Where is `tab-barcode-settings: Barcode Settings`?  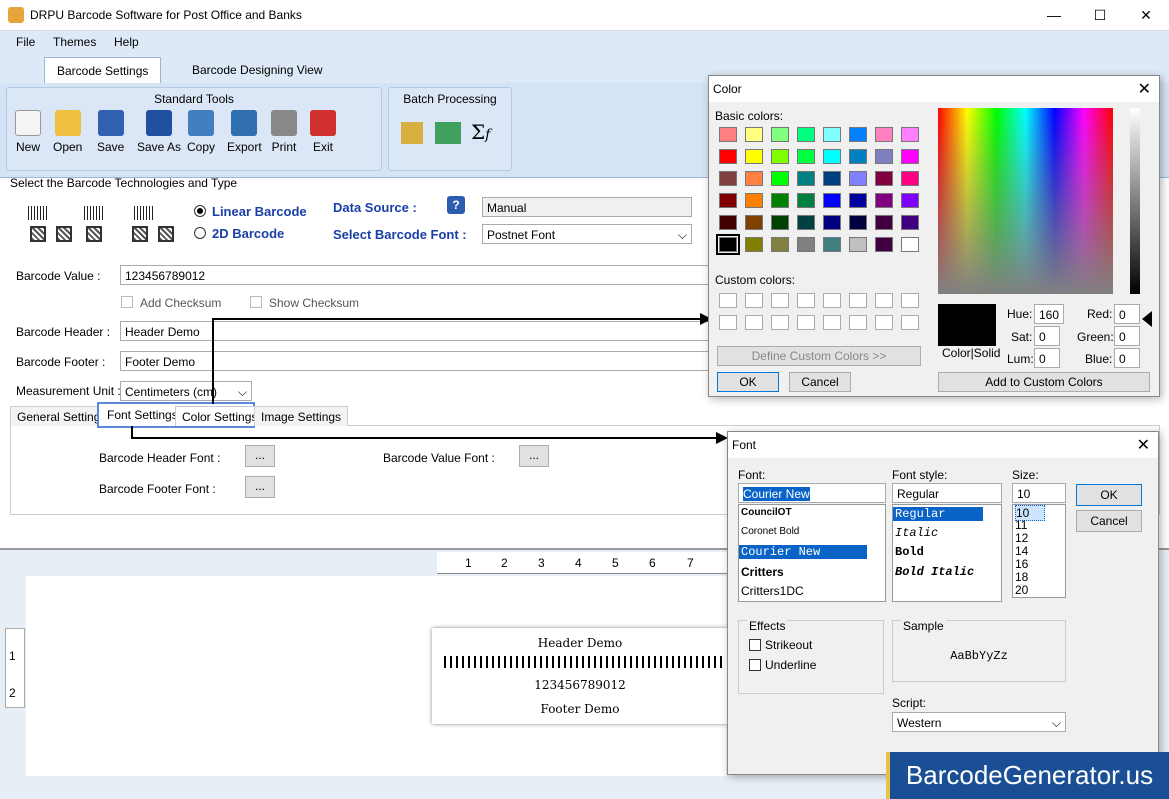
tab-barcode-settings: Barcode Settings is located at coordinates (103, 70).